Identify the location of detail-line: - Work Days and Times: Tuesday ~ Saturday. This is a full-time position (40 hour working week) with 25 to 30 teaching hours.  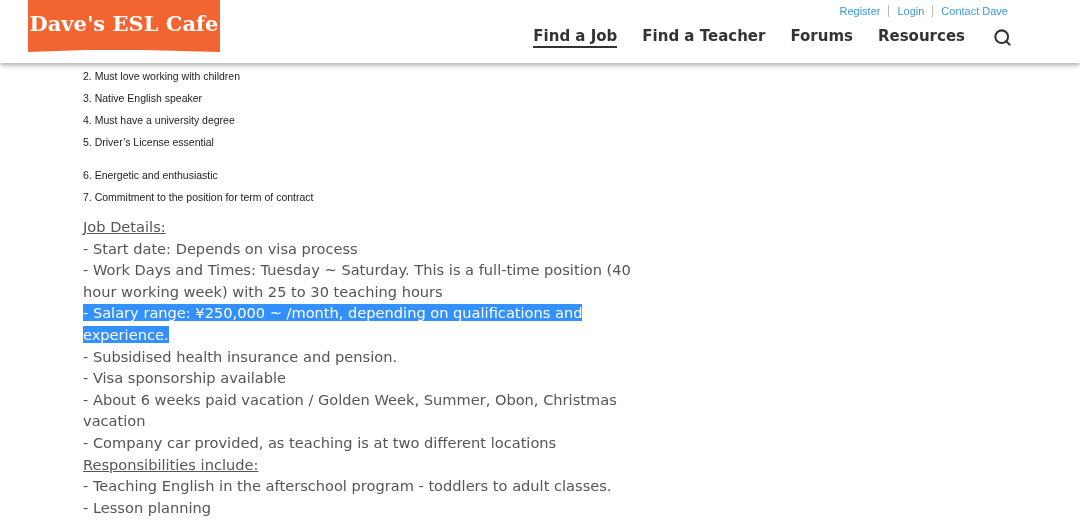
(357, 281).